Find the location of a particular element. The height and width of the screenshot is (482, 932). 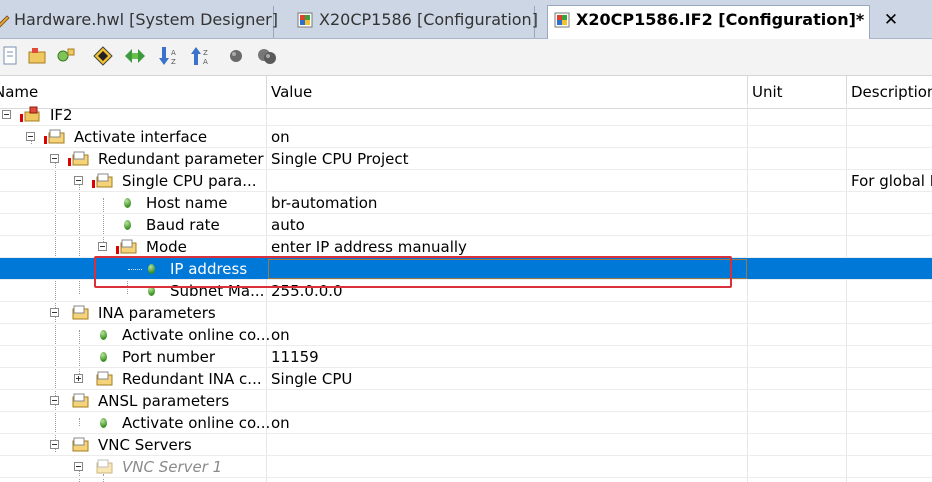

table-row: Baud rate auto is located at coordinates (466, 225).